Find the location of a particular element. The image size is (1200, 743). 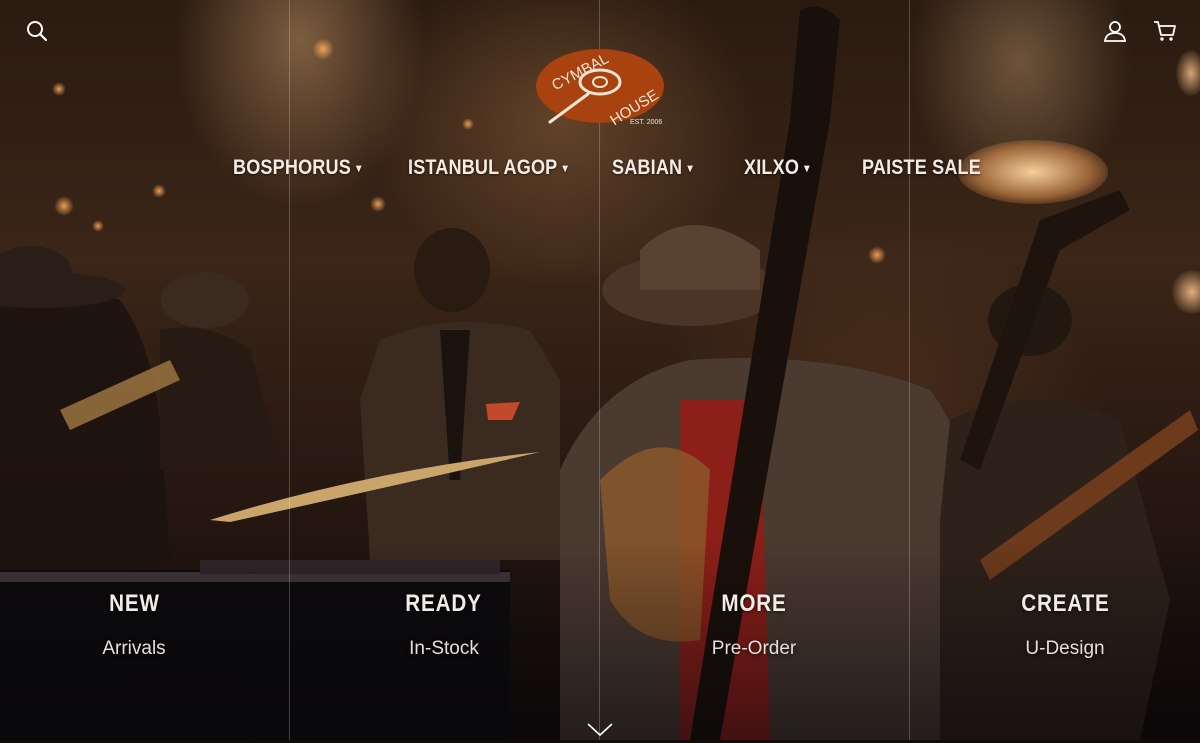

nav-item-label: PAISTE SALE is located at coordinates (921, 167).